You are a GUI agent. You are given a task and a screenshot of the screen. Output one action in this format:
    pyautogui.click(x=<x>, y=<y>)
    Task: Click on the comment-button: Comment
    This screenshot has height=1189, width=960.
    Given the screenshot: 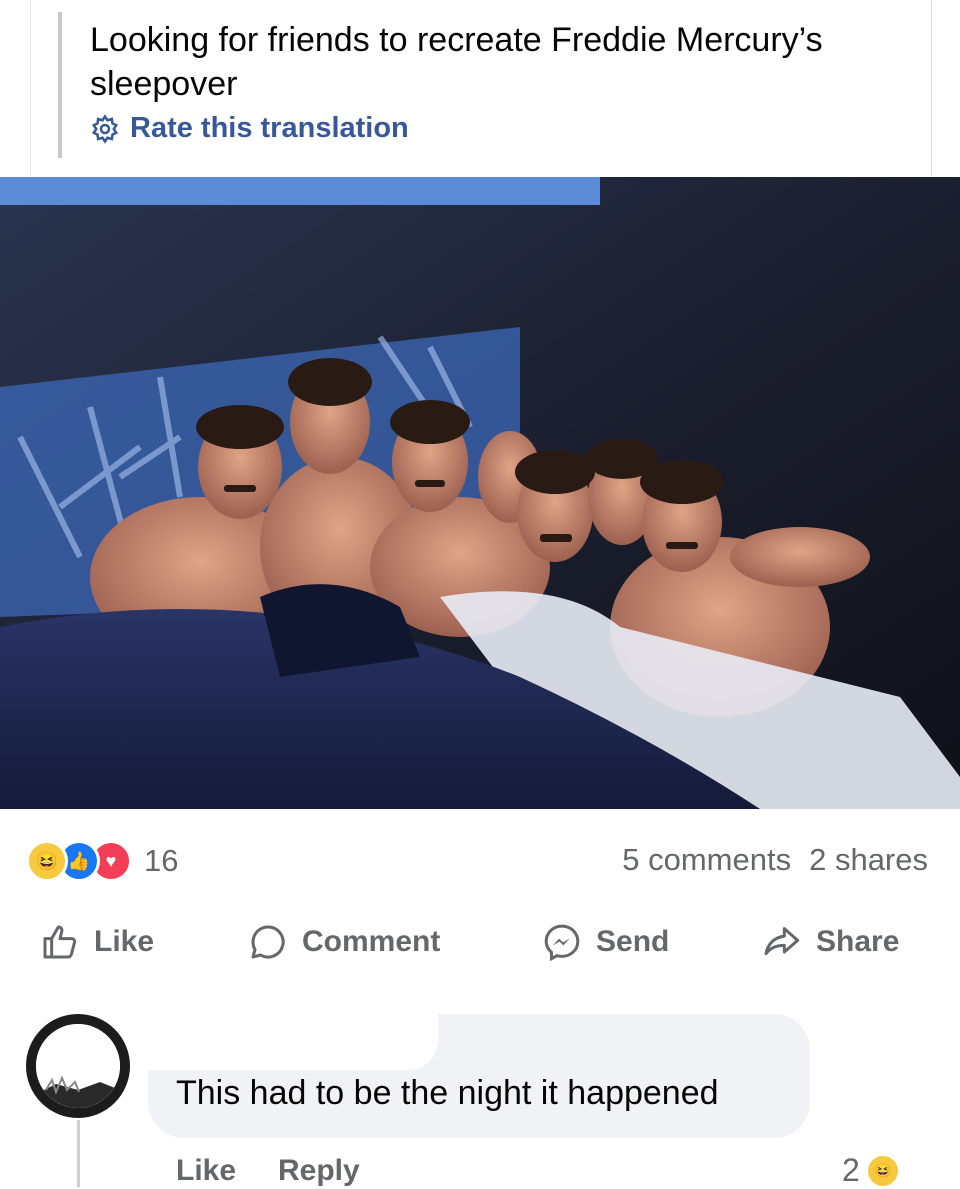 What is the action you would take?
    pyautogui.click(x=344, y=942)
    